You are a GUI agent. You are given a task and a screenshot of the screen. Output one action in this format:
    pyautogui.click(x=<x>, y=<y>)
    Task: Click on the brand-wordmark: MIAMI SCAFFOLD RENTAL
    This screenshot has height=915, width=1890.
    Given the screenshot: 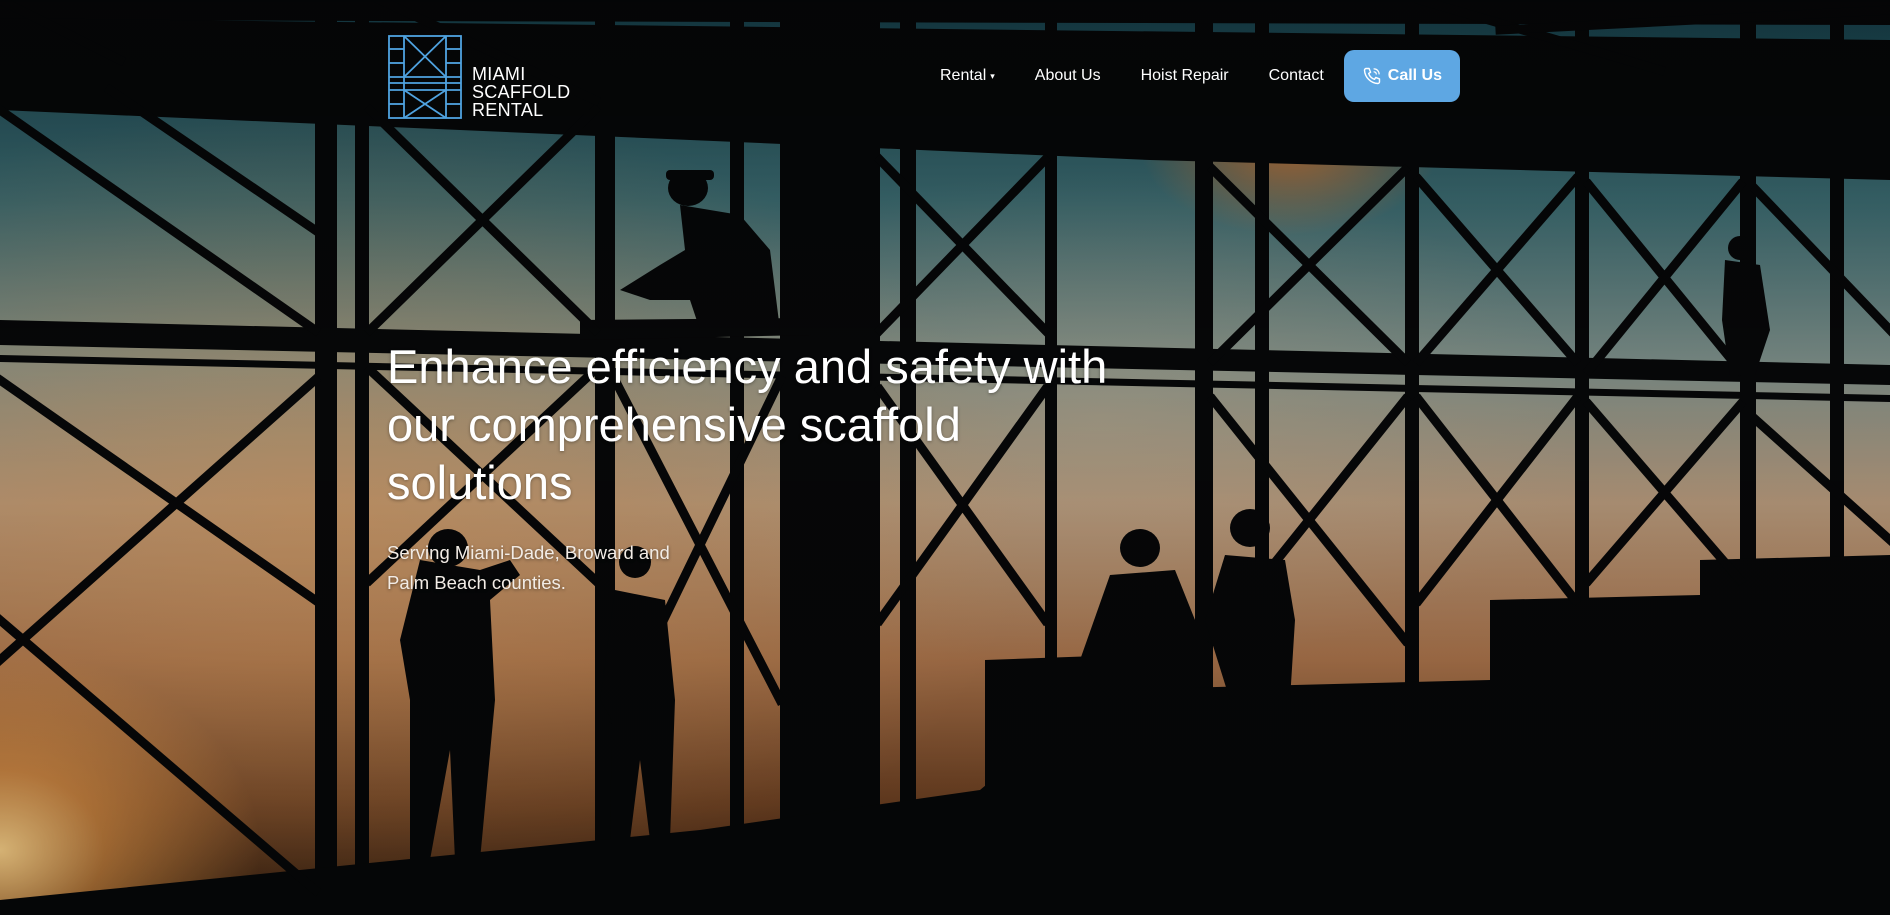 What is the action you would take?
    pyautogui.click(x=521, y=92)
    